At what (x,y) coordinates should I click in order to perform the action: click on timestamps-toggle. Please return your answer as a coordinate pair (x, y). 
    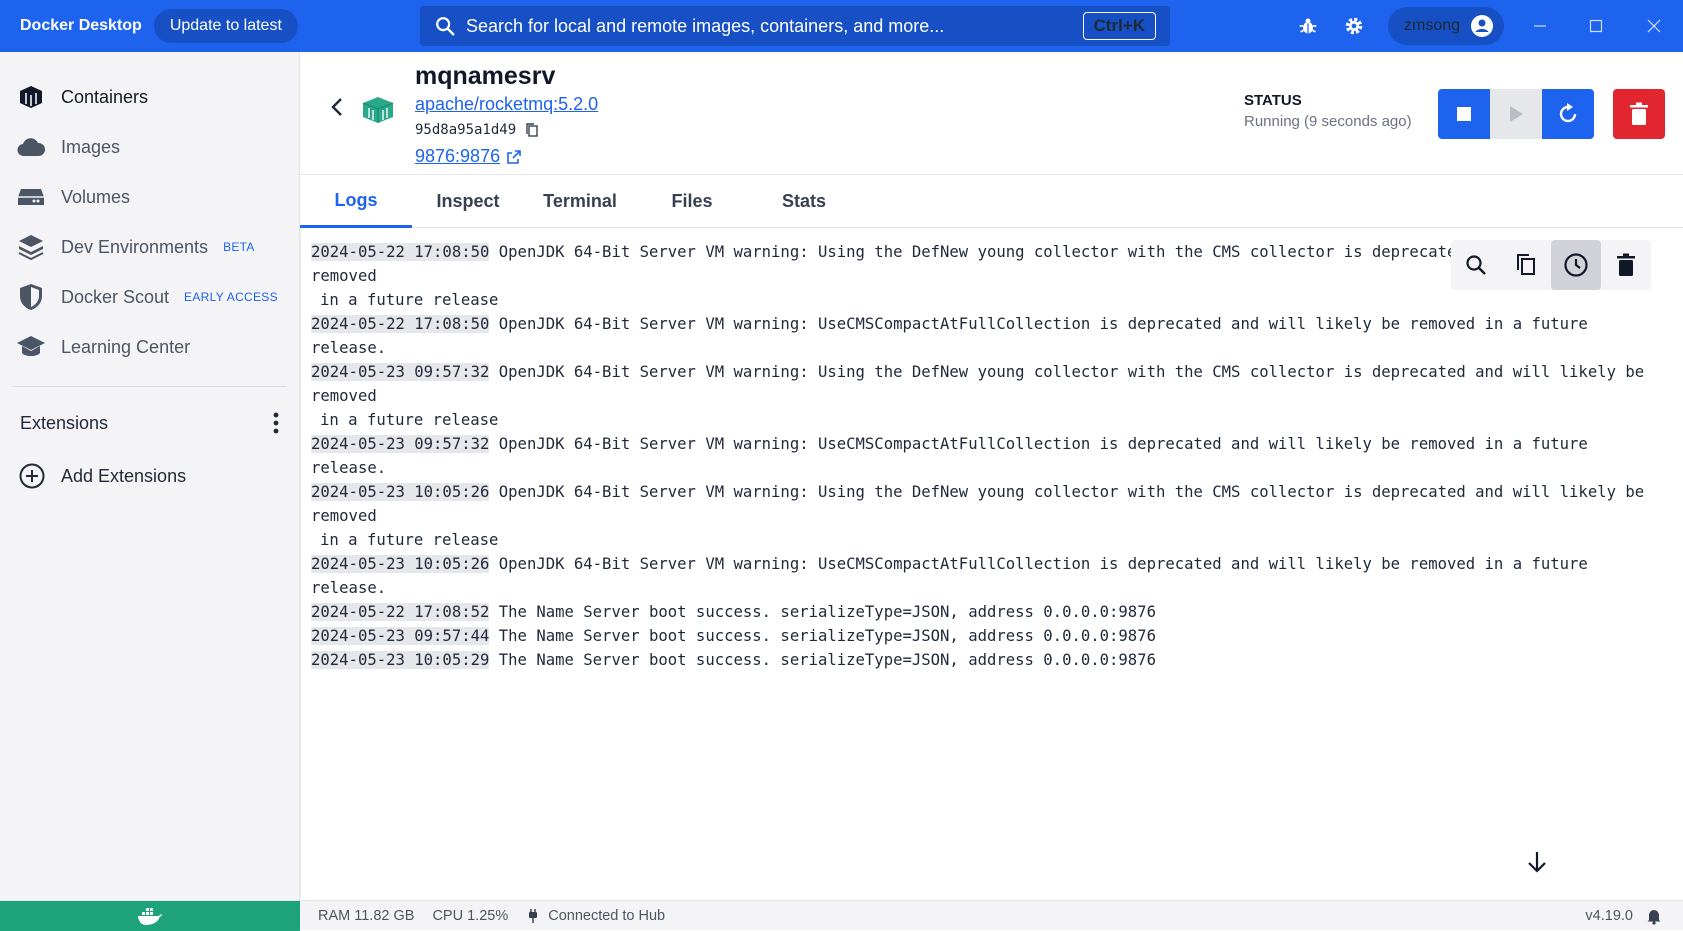
    Looking at the image, I should click on (1576, 265).